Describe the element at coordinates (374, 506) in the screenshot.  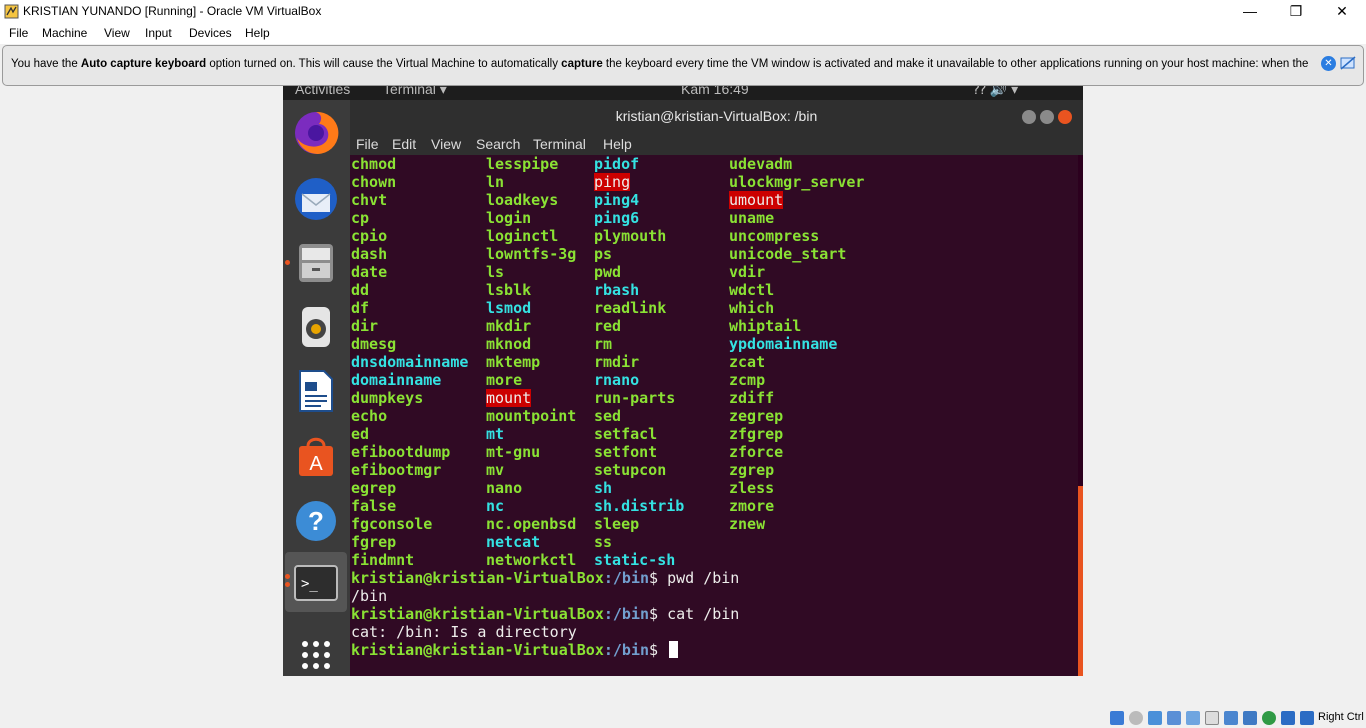
I see `file-entry: false` at that location.